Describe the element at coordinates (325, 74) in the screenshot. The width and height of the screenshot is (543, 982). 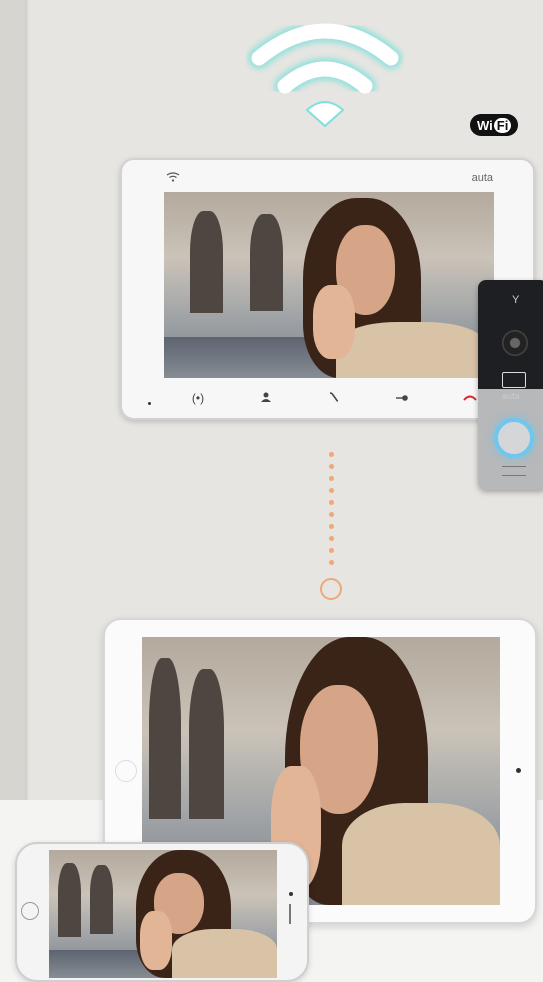
I see `wifi-signal-icon` at that location.